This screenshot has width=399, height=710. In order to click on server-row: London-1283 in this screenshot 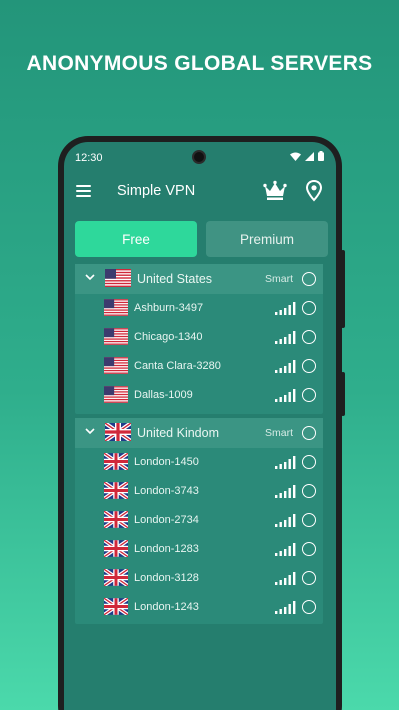, I will do `click(199, 549)`.